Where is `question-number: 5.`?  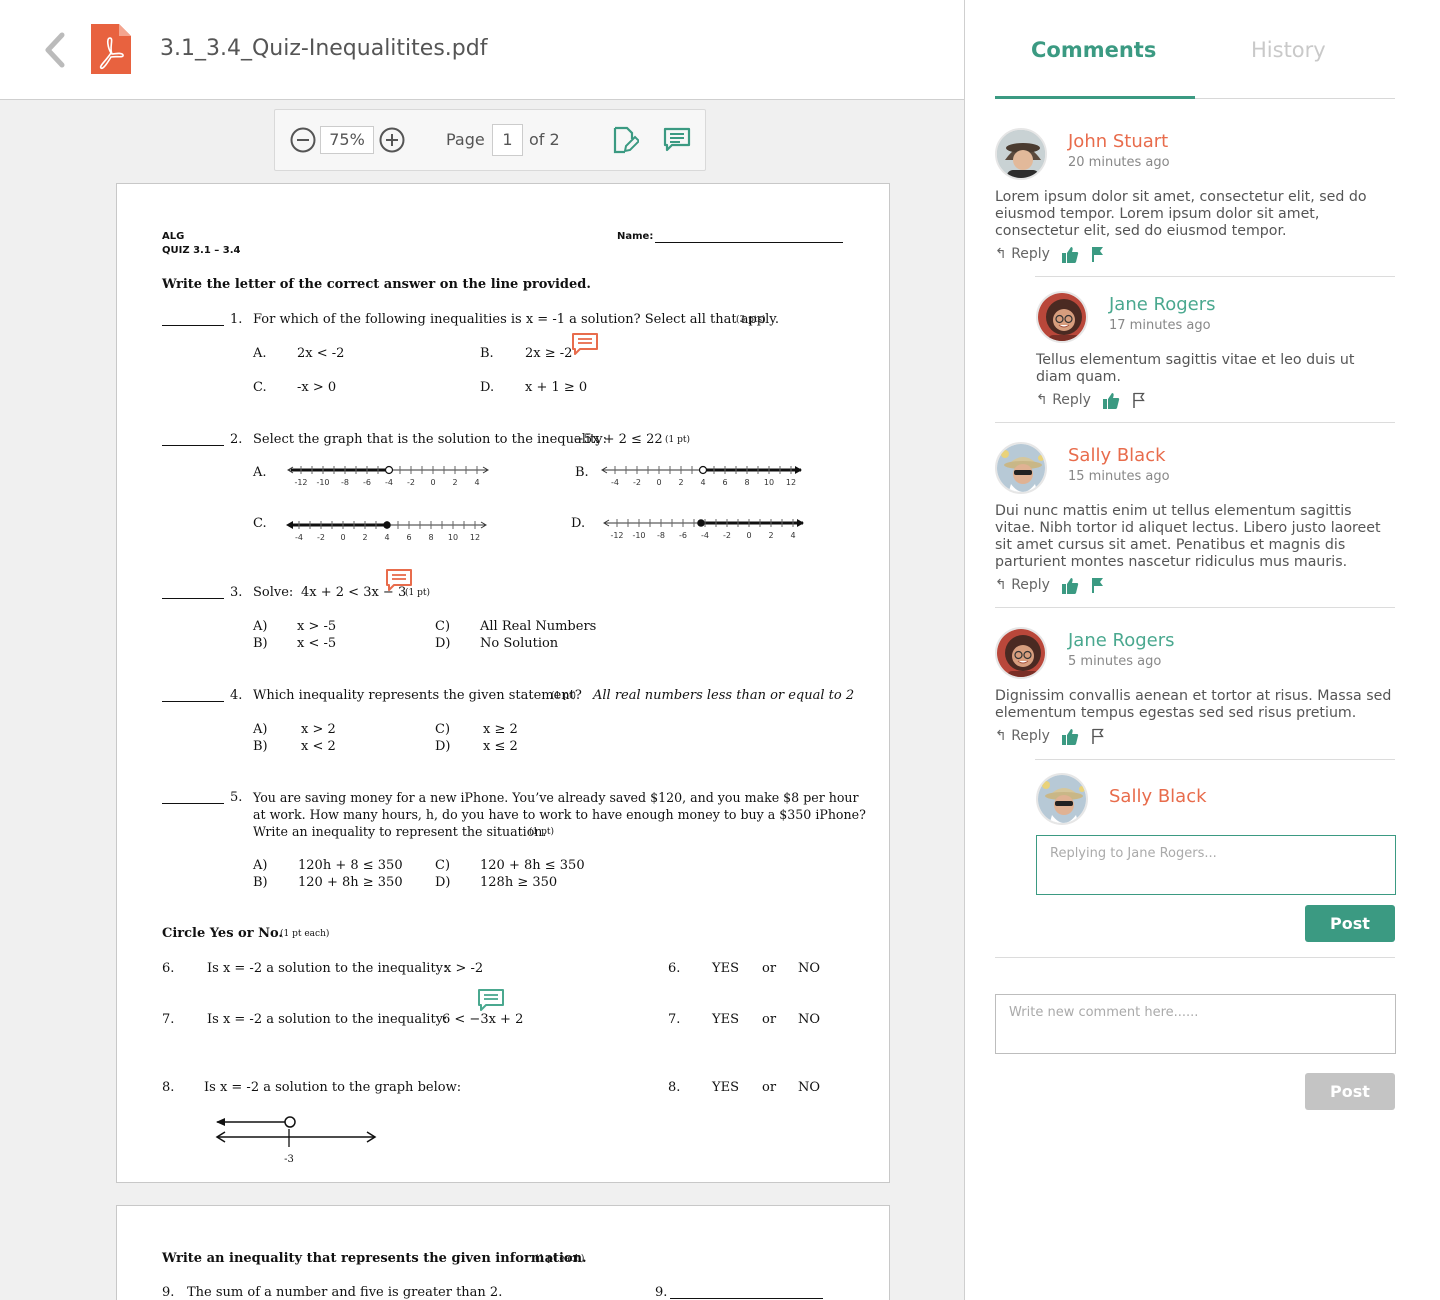 question-number: 5. is located at coordinates (236, 797).